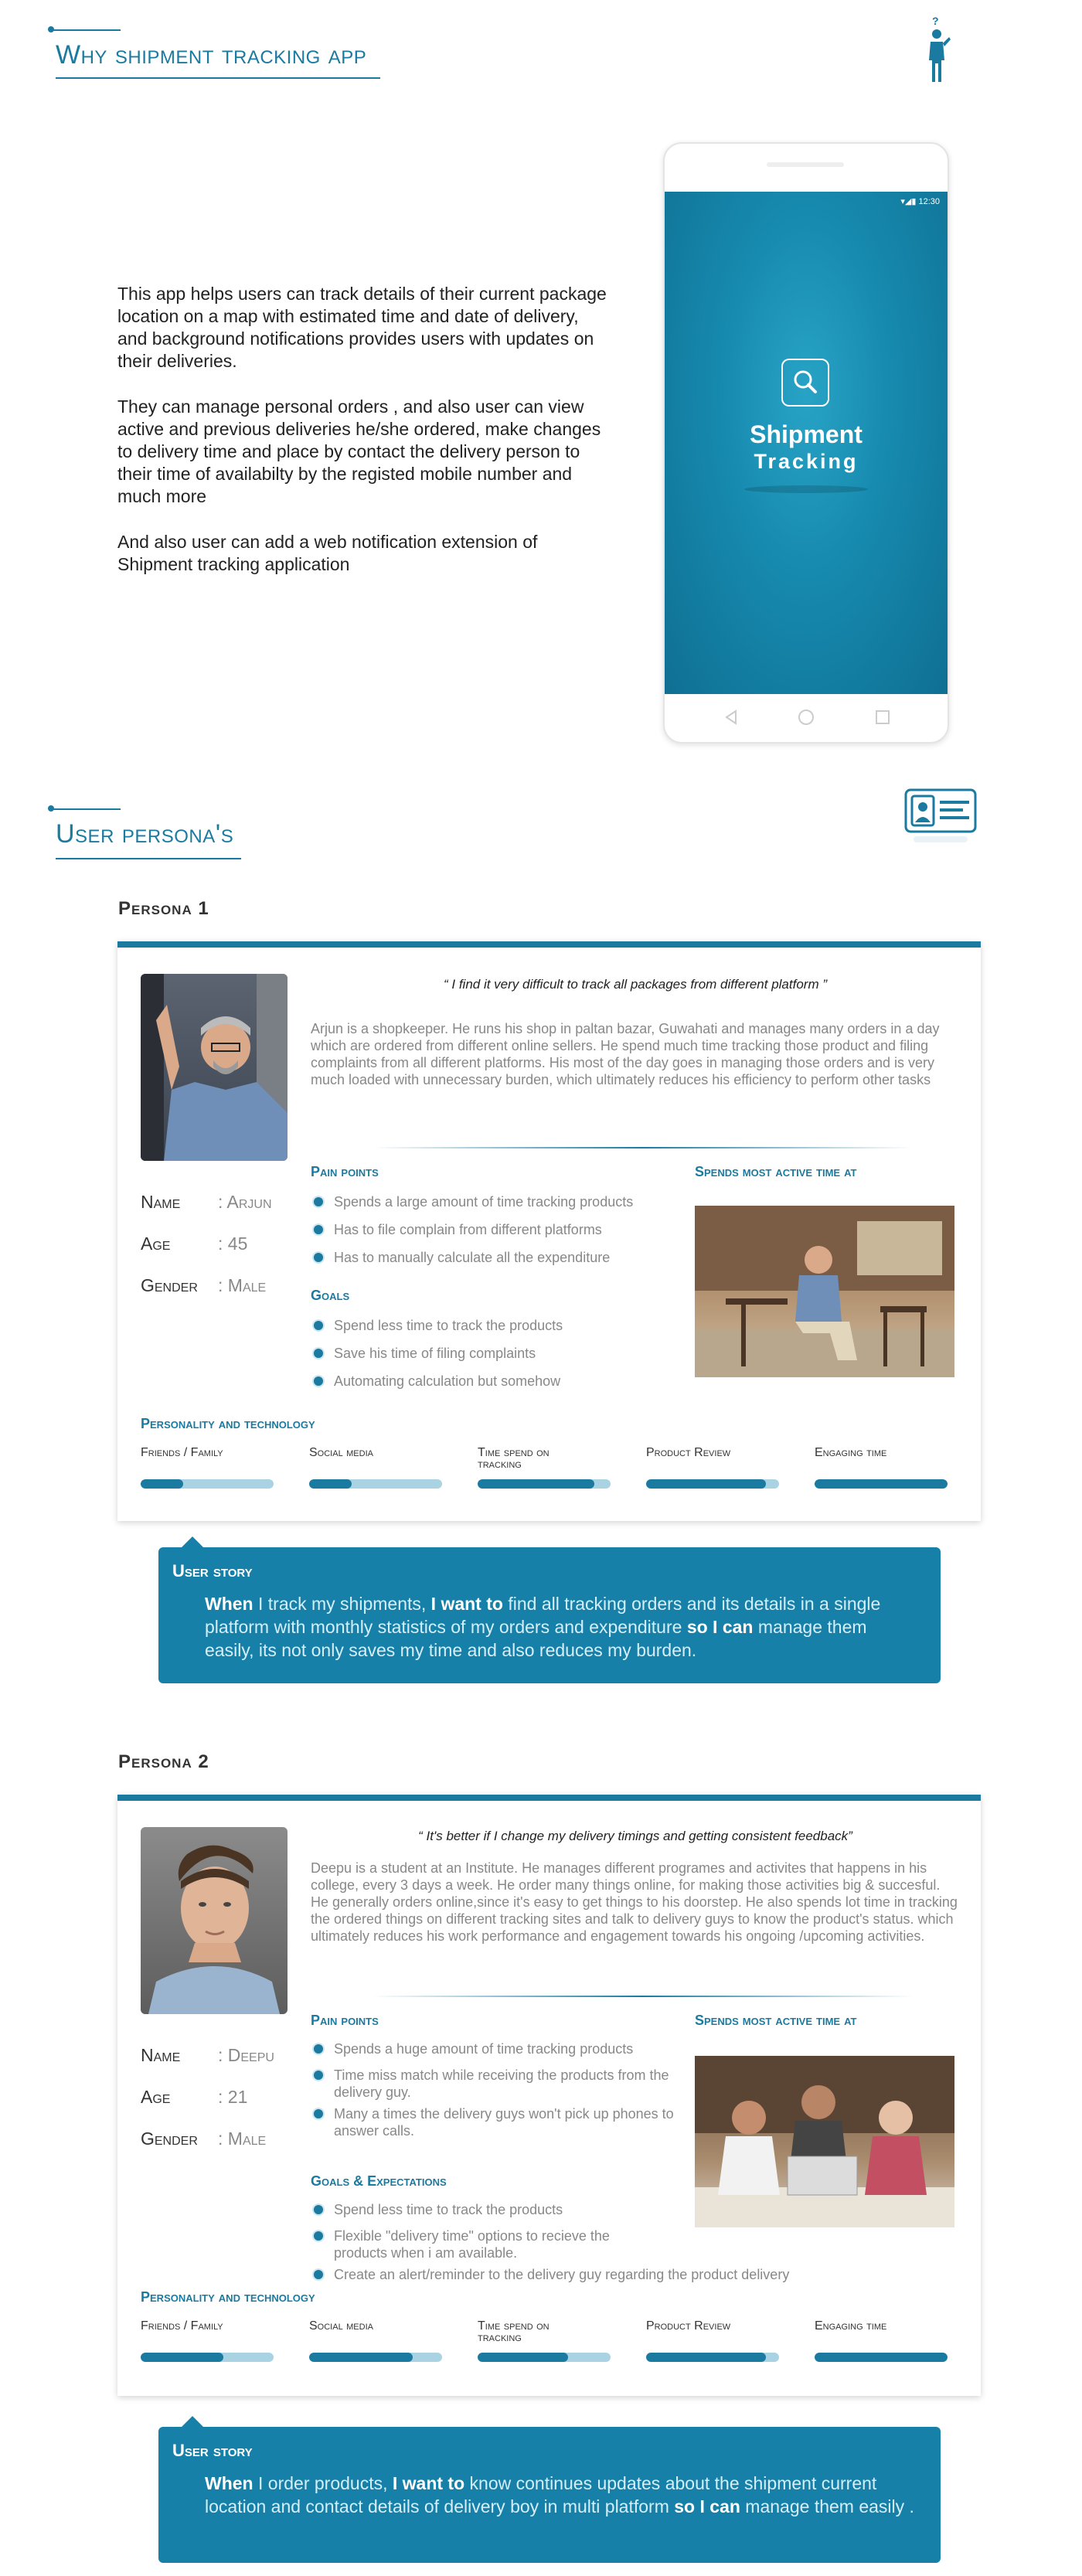  Describe the element at coordinates (207, 2055) in the screenshot. I see `persona-2-name-row: Name : Deepu` at that location.